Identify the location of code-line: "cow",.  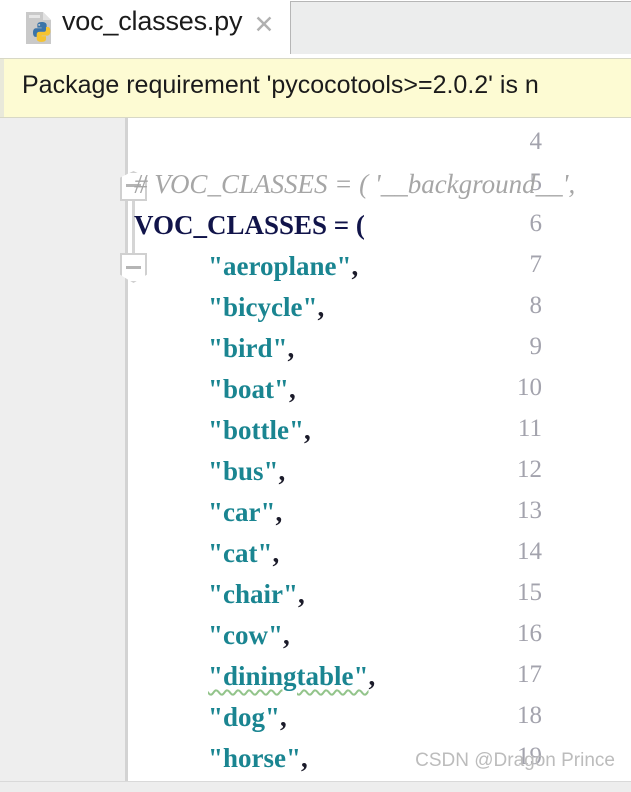
(249, 635).